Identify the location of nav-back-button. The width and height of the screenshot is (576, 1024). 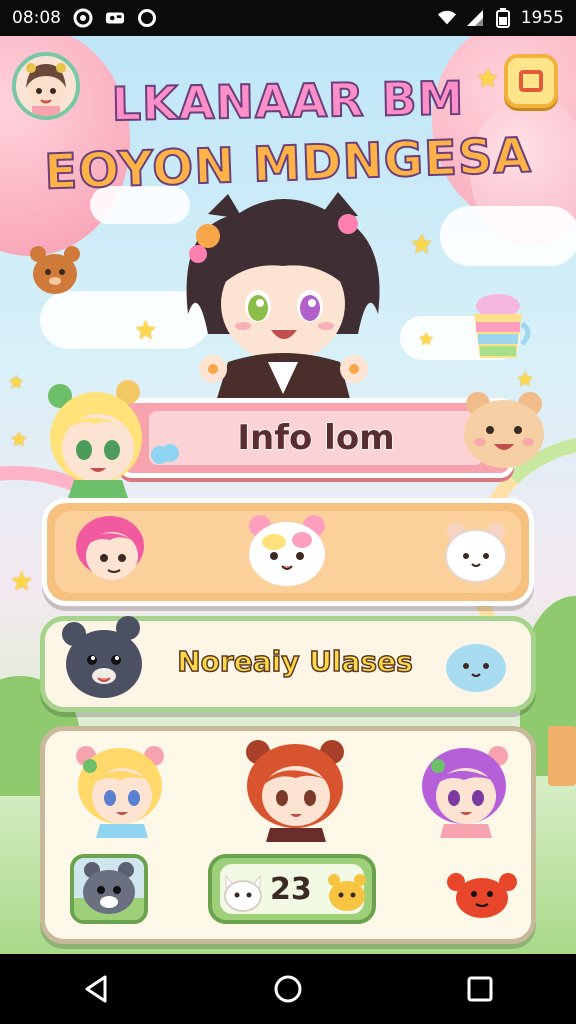
(96, 989).